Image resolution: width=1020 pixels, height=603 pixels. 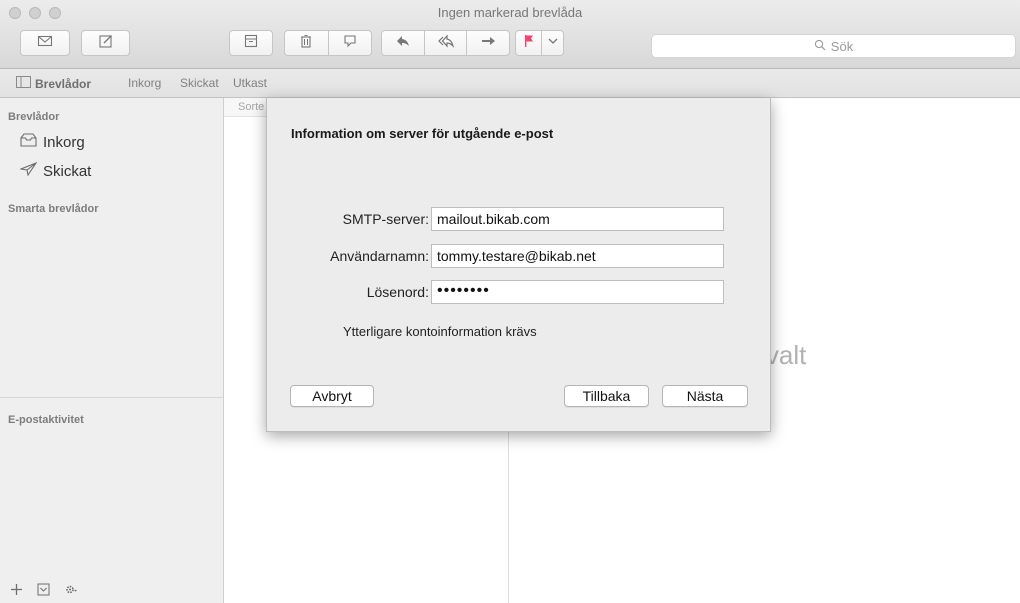 I want to click on favorites-sent: Skickat, so click(x=199, y=83).